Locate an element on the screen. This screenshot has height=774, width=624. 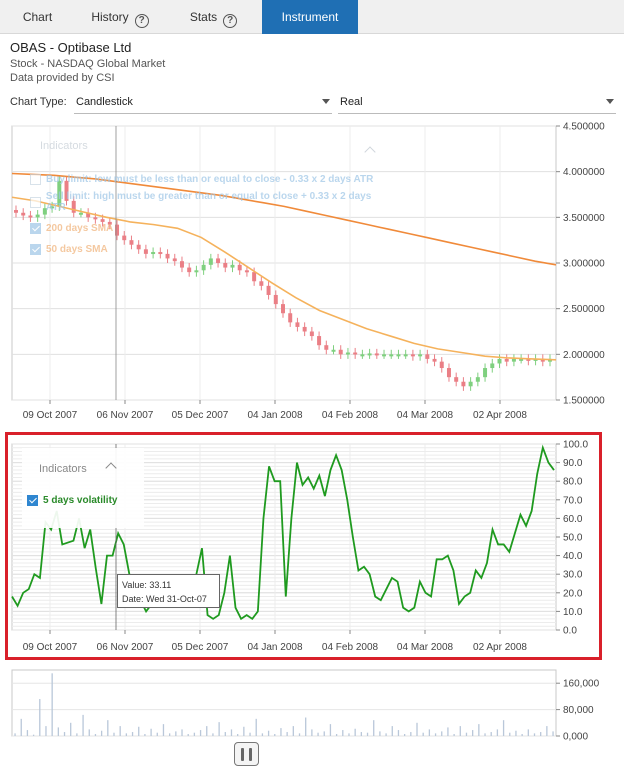
range-scroll-handle is located at coordinates (246, 754).